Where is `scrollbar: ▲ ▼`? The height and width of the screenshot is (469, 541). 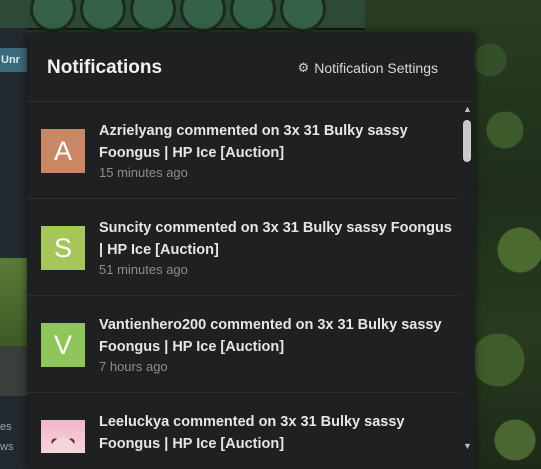
scrollbar: ▲ ▼ is located at coordinates (467, 277).